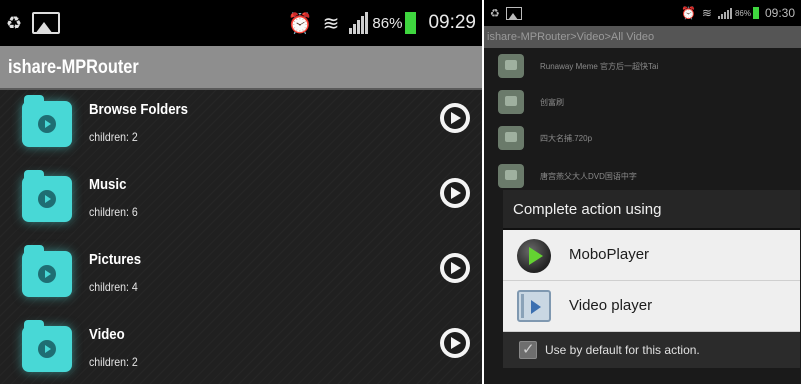  Describe the element at coordinates (113, 287) in the screenshot. I see `item-children: children: 4` at that location.